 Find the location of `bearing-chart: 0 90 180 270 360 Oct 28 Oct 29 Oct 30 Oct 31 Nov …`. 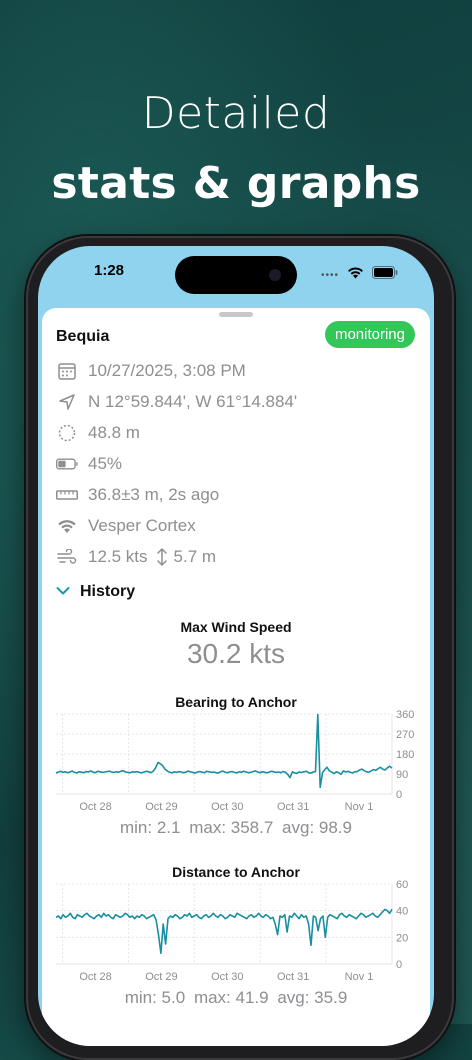

bearing-chart: 0 90 180 270 360 Oct 28 Oct 29 Oct 30 Oct 31 Nov … is located at coordinates (234, 761).